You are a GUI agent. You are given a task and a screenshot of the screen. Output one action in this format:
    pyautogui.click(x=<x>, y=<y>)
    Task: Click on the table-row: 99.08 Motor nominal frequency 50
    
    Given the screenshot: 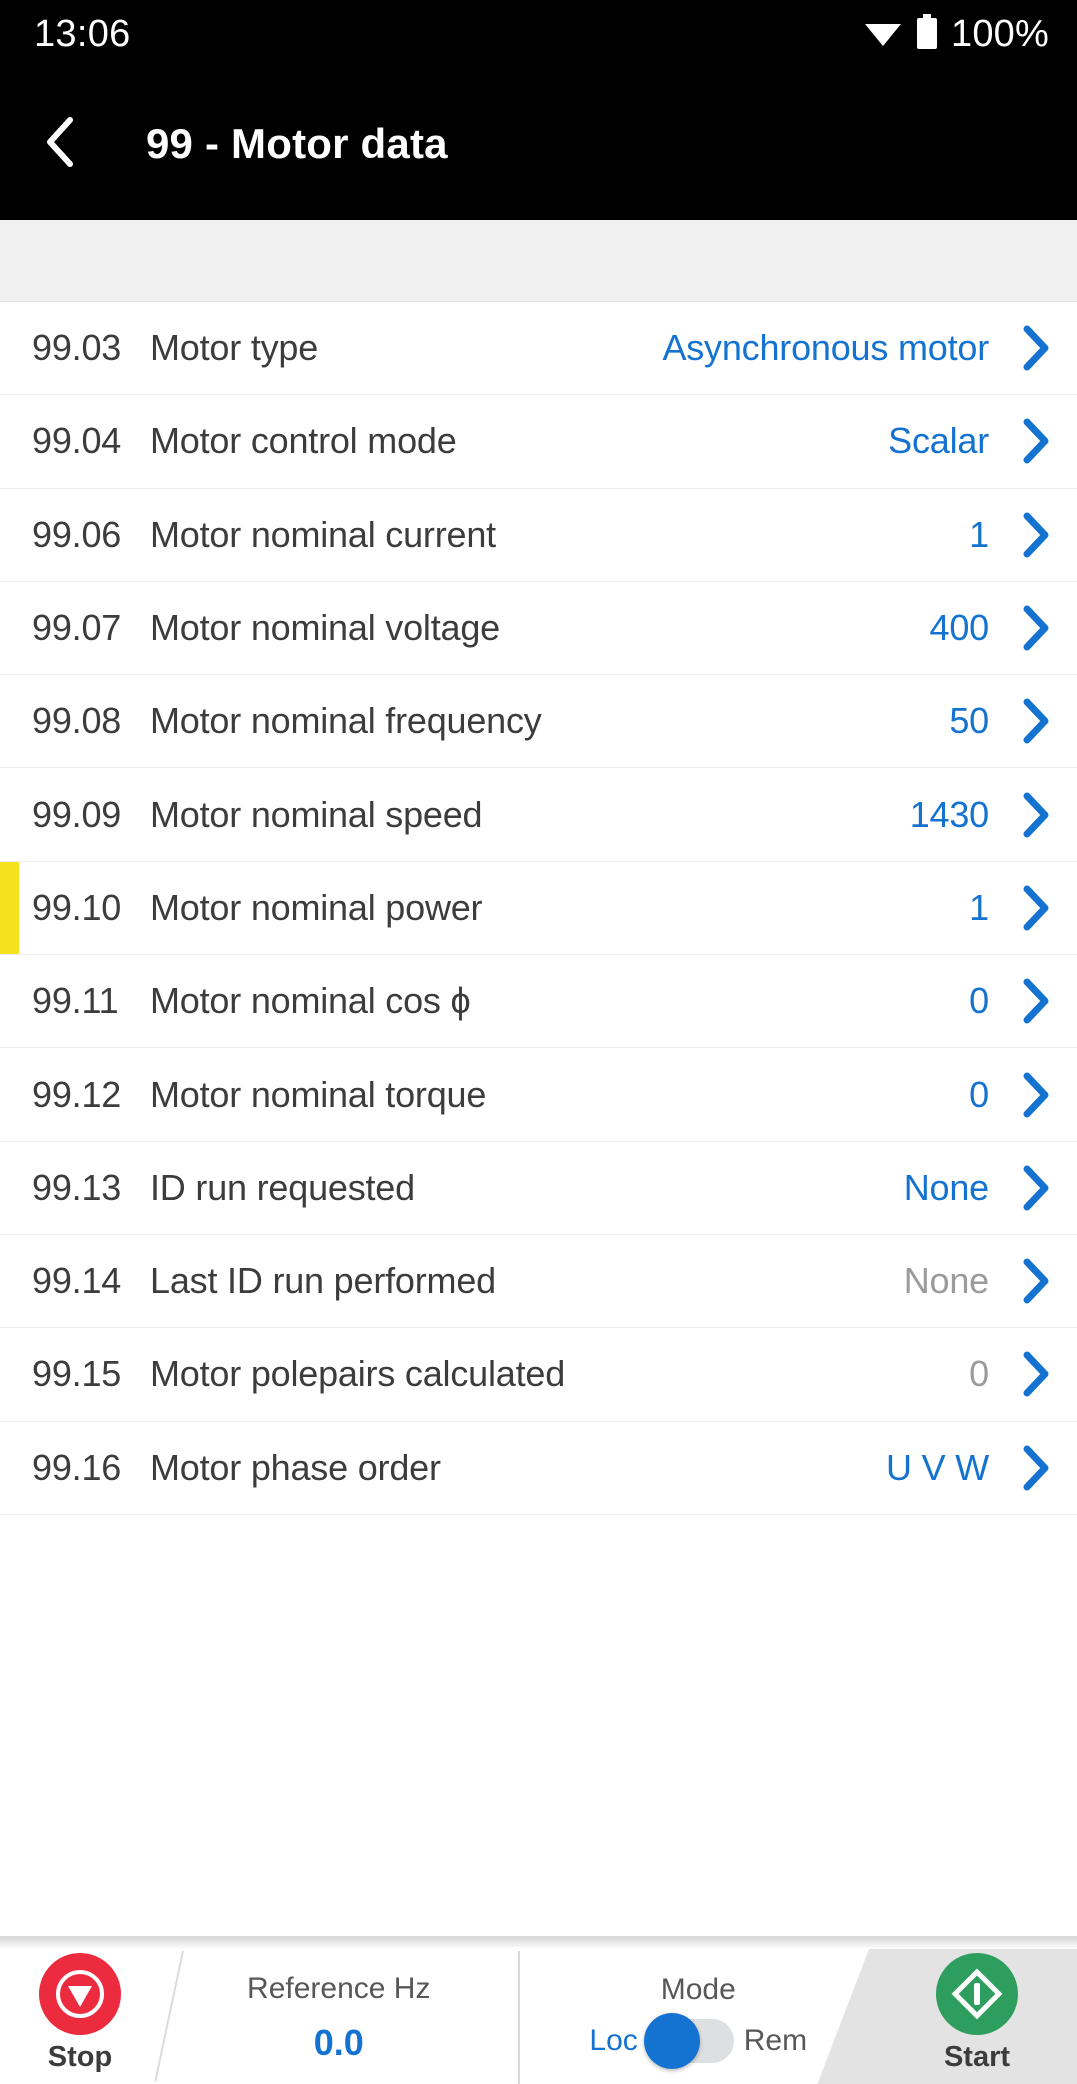 What is the action you would take?
    pyautogui.click(x=538, y=722)
    